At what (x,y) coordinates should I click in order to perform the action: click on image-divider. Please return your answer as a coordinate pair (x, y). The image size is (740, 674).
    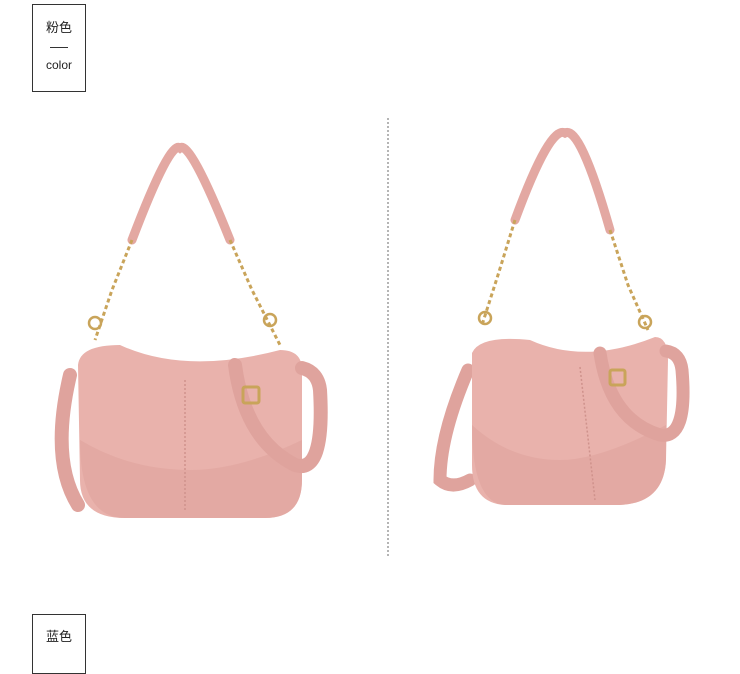
    Looking at the image, I should click on (388, 337).